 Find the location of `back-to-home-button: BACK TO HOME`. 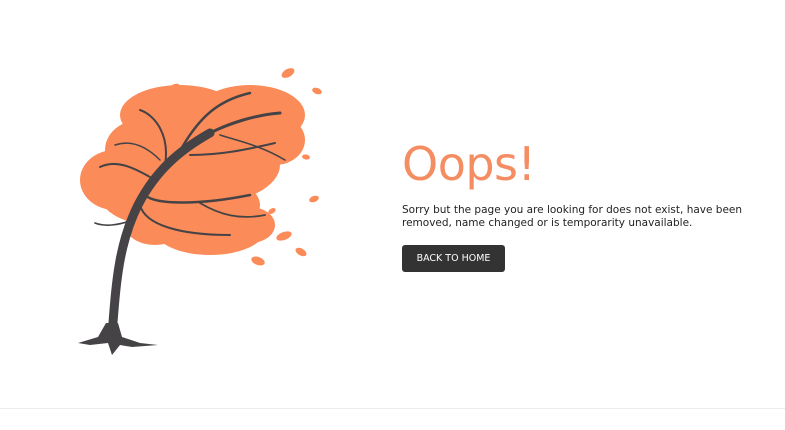

back-to-home-button: BACK TO HOME is located at coordinates (453, 258).